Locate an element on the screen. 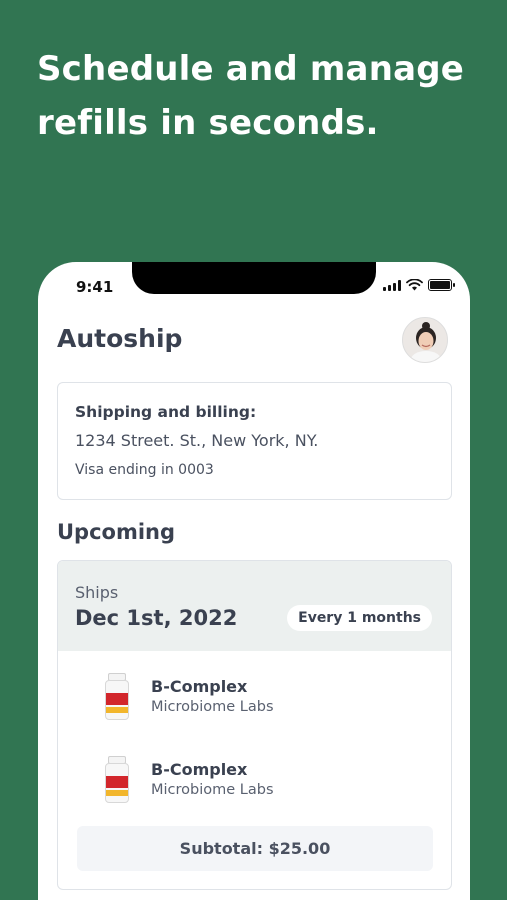  status-icons is located at coordinates (419, 285).